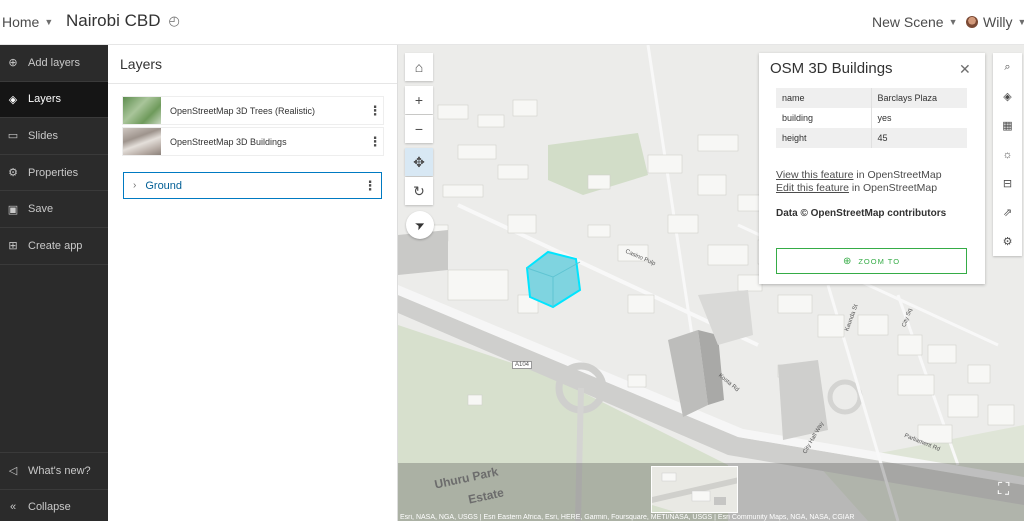 This screenshot has height=525, width=1024. I want to click on plus-icon: +, so click(419, 100).